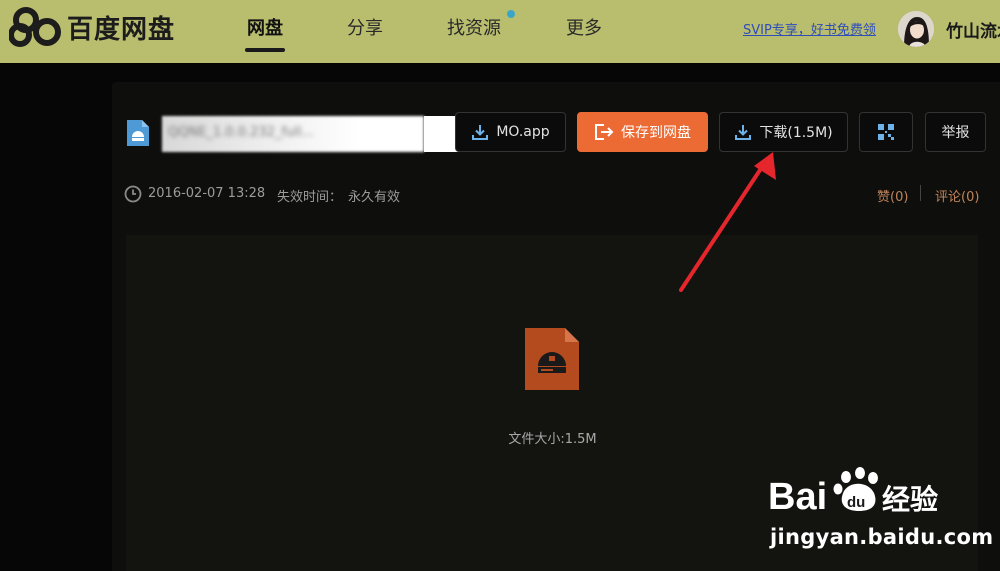 The image size is (1000, 571). Describe the element at coordinates (511, 14) in the screenshot. I see `new-dot-badge` at that location.